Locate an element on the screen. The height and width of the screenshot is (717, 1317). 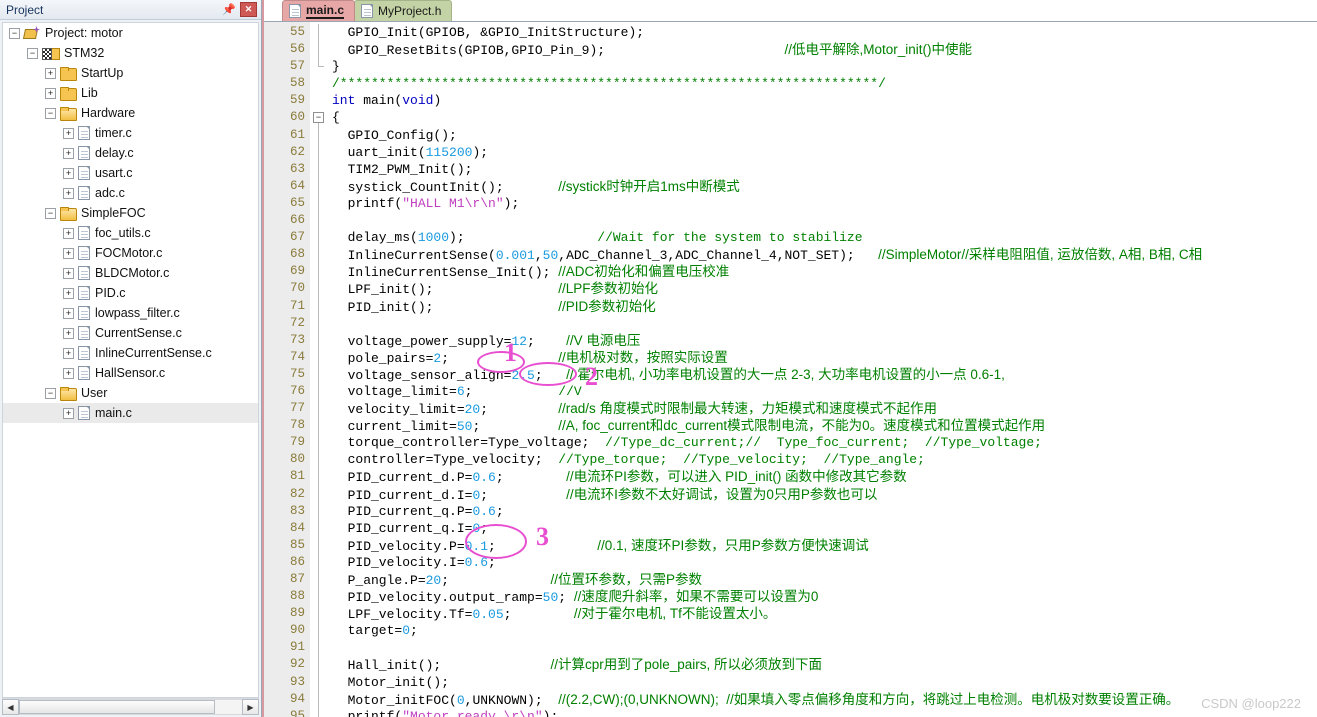
hscroll-right-arrow: ▶ is located at coordinates (250, 707).